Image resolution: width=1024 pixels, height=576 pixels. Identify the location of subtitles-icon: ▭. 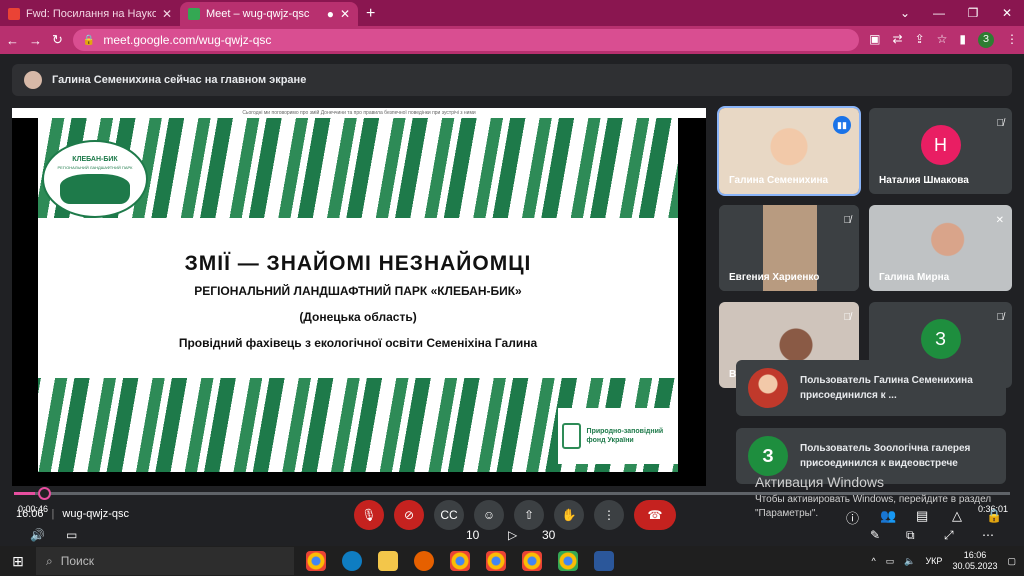
(71, 535).